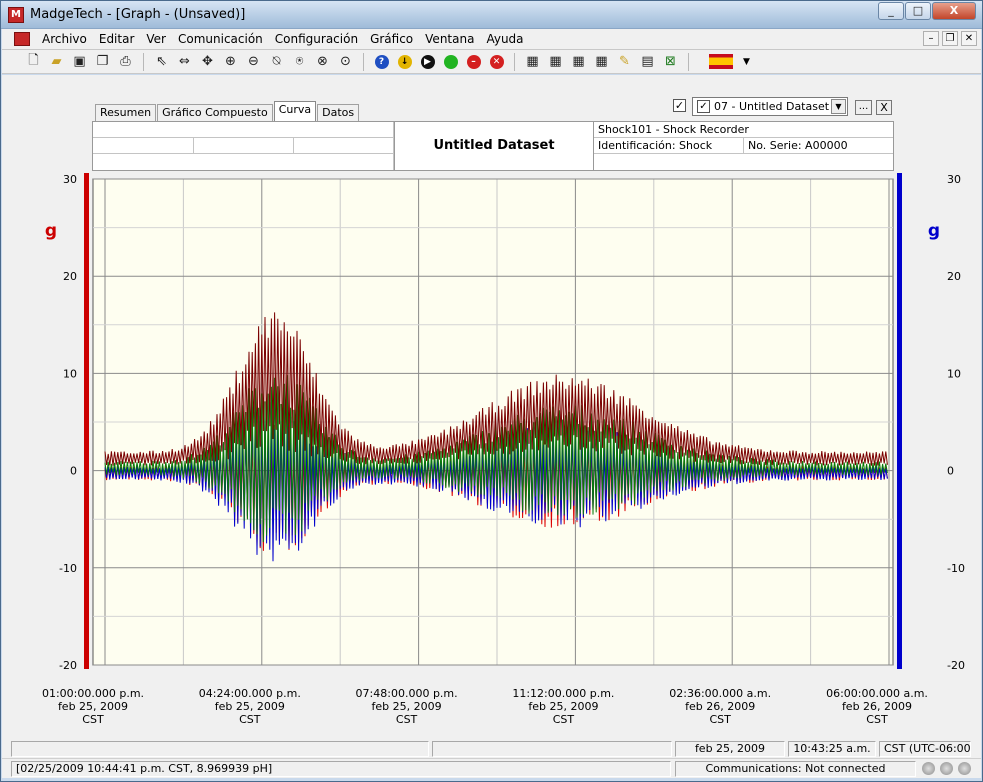 The width and height of the screenshot is (983, 782). What do you see at coordinates (877, 693) in the screenshot?
I see `x-tick-label-time: 06:00:00.000 a.m.` at bounding box center [877, 693].